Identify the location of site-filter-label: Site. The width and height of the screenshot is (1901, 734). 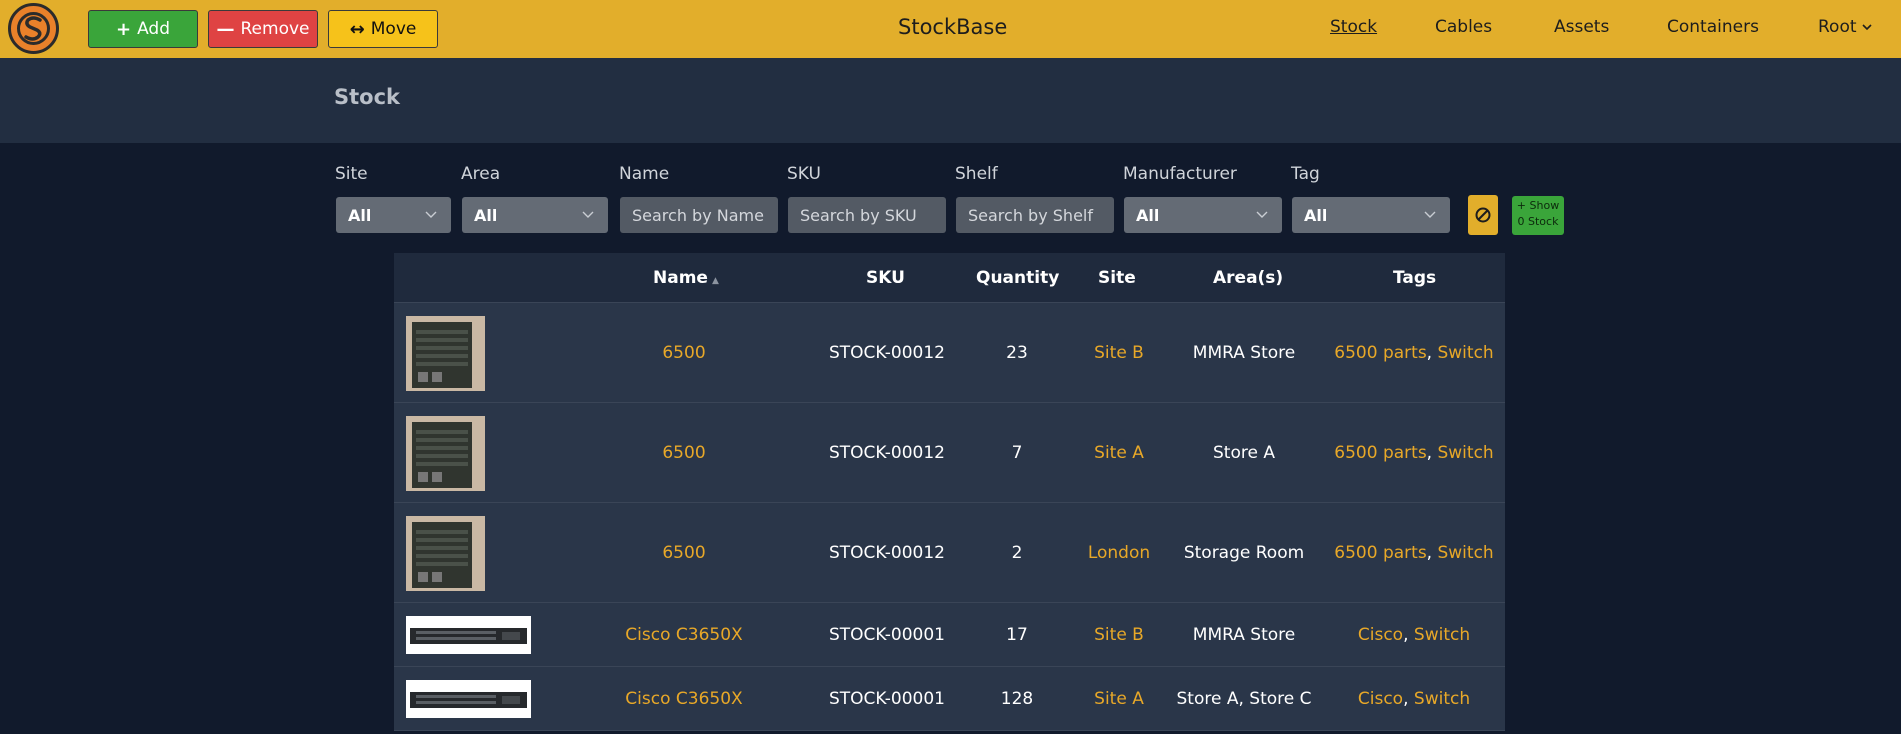
(351, 174).